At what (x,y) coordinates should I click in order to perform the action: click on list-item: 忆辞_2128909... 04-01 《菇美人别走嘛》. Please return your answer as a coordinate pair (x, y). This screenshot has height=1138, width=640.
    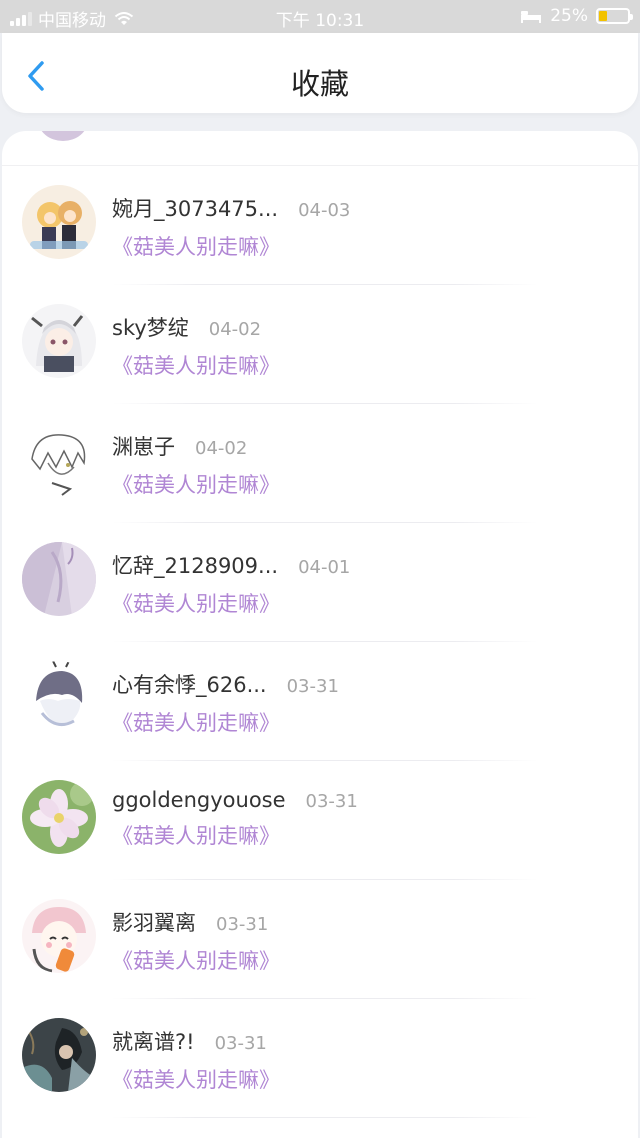
    Looking at the image, I should click on (320, 552).